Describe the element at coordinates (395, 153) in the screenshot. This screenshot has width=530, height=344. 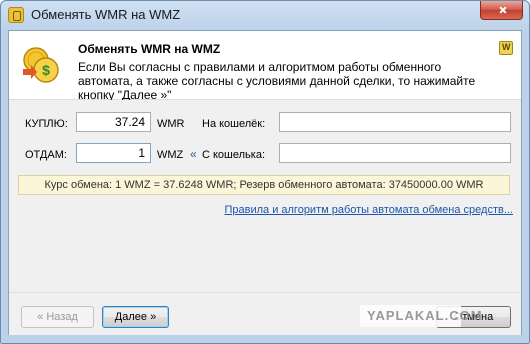
I see `from-wallet-select` at that location.